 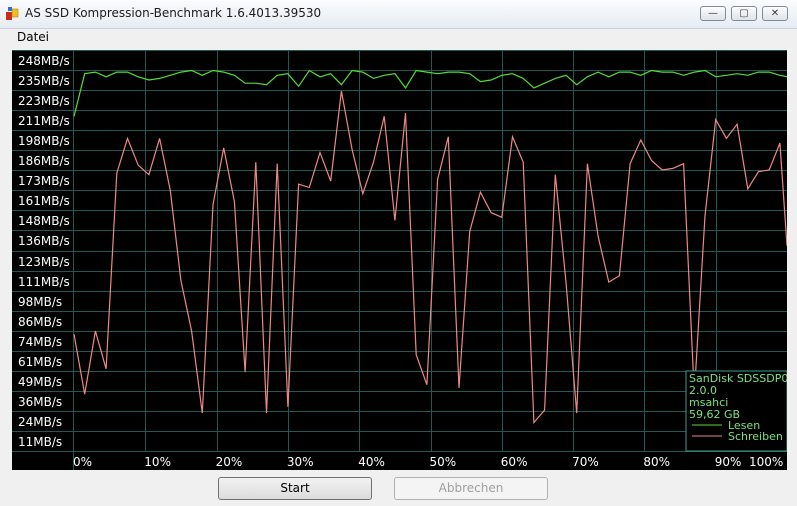 What do you see at coordinates (229, 462) in the screenshot?
I see `x-tick-label: 20%` at bounding box center [229, 462].